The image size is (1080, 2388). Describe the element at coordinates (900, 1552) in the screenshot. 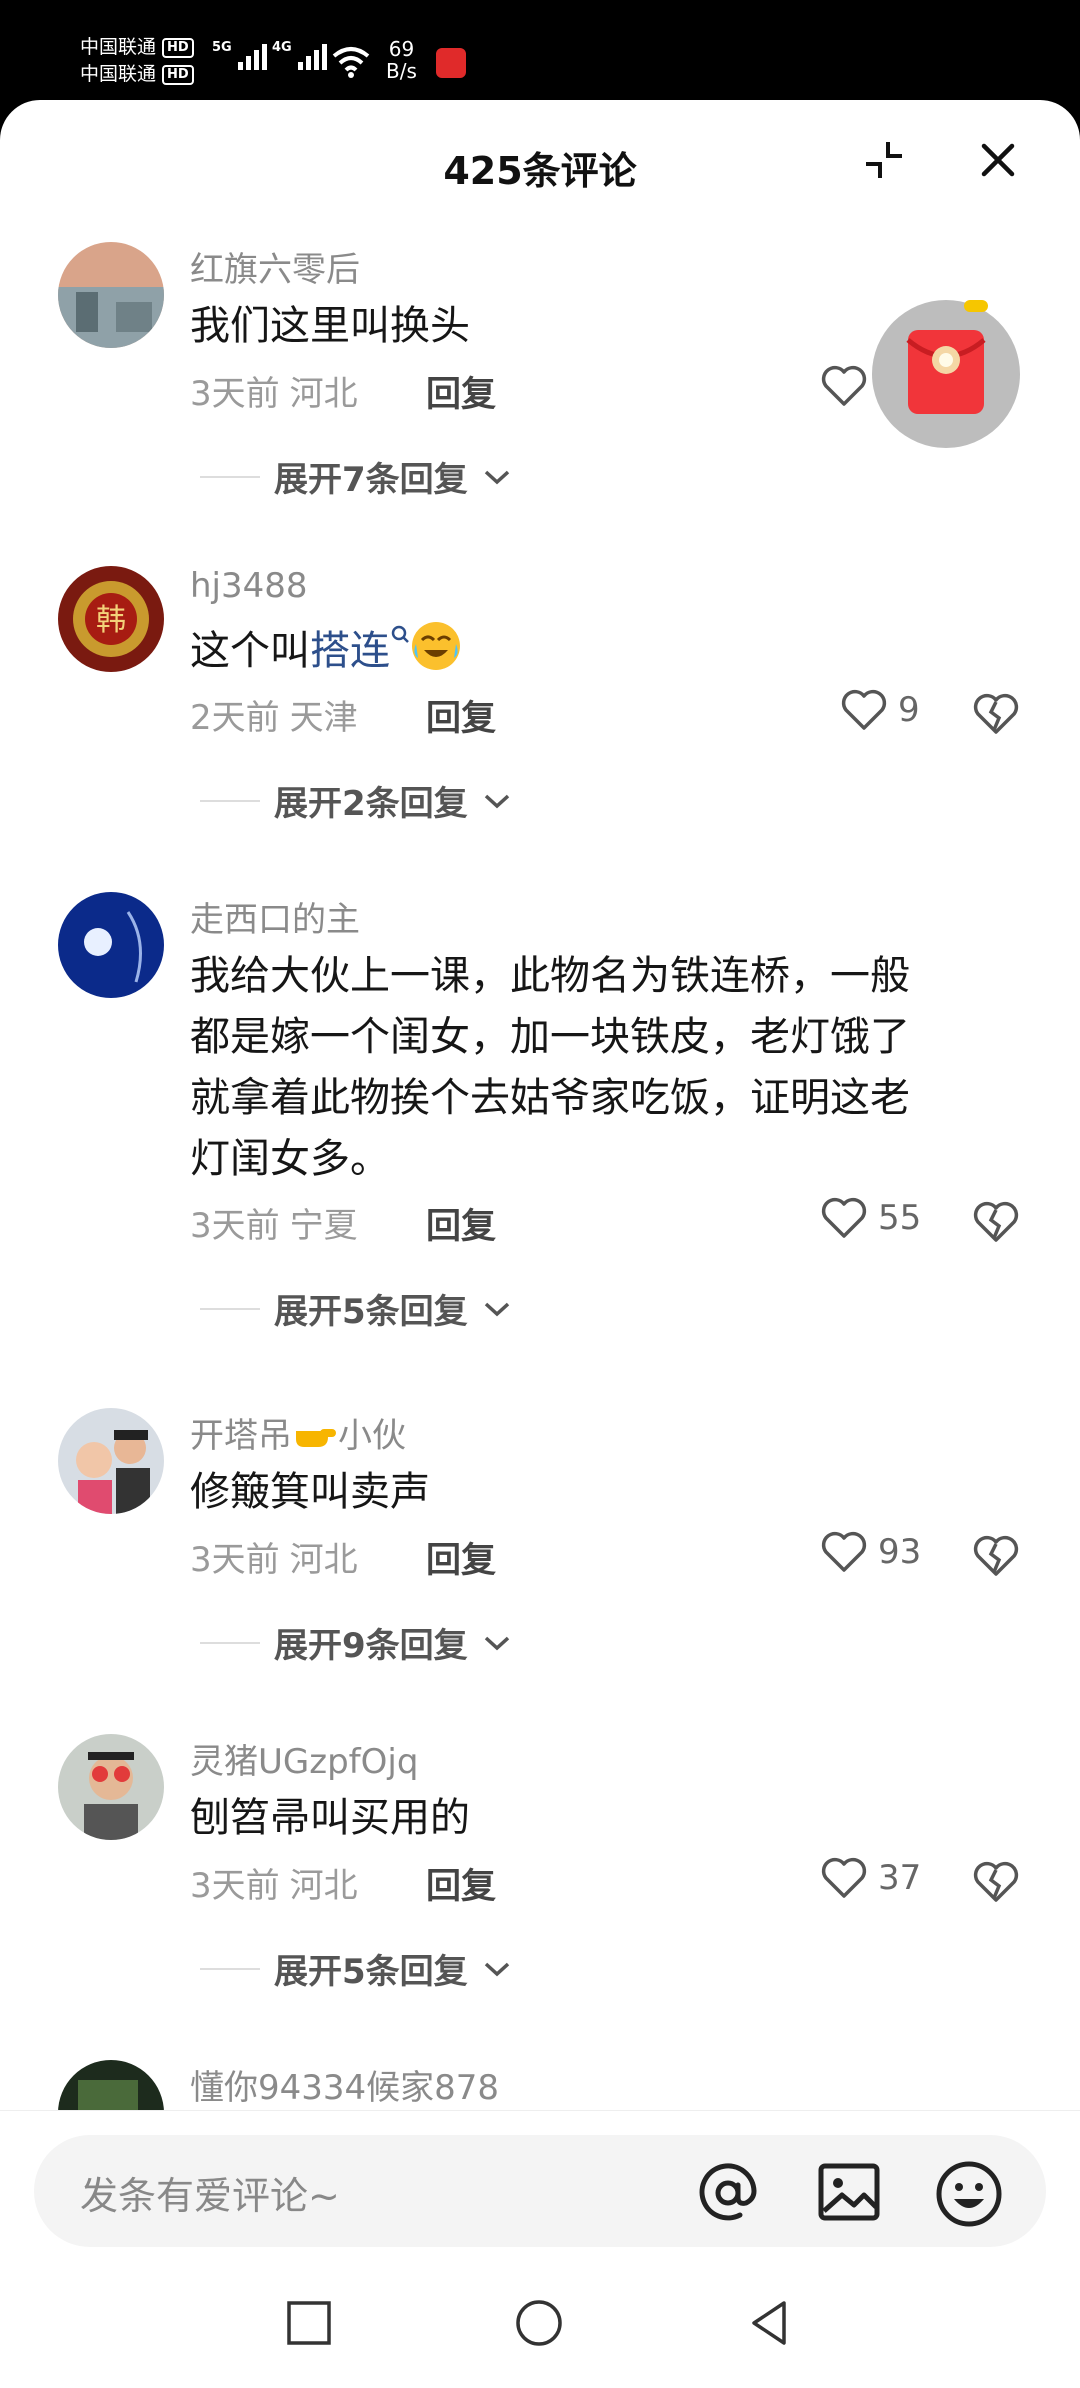

I see `like-count: 93` at that location.